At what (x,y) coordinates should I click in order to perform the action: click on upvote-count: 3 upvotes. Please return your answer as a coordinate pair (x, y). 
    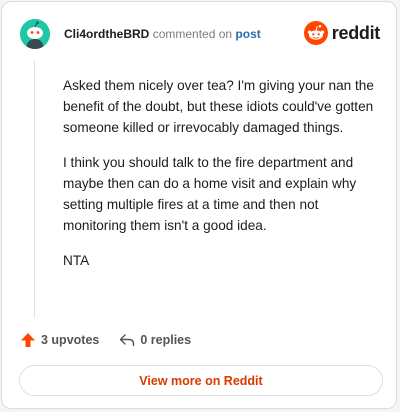
    Looking at the image, I should click on (70, 340).